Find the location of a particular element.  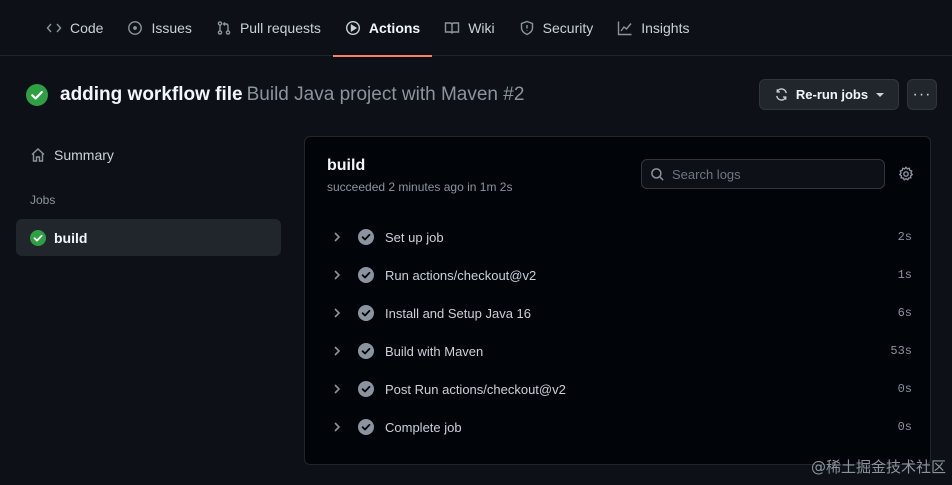

tab-wiki: Wiki is located at coordinates (469, 28).